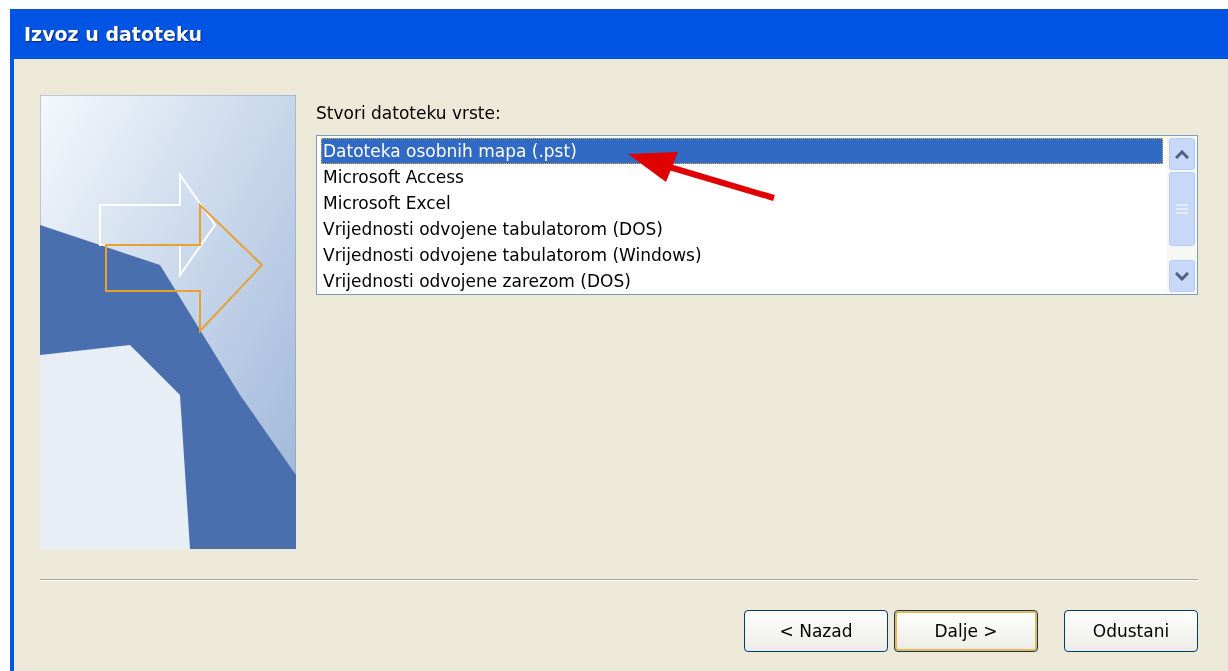  Describe the element at coordinates (742, 281) in the screenshot. I see `list-item: Vrijednosti odvojene zarezom (DOS)` at that location.